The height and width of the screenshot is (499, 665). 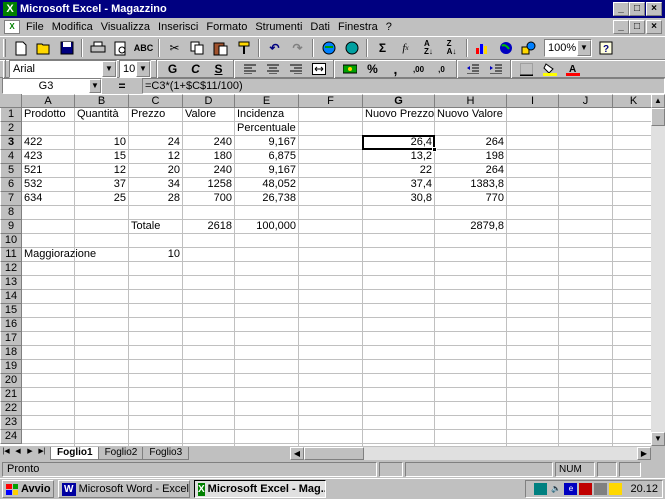 I want to click on cell-e5: 9,167, so click(x=266, y=171).